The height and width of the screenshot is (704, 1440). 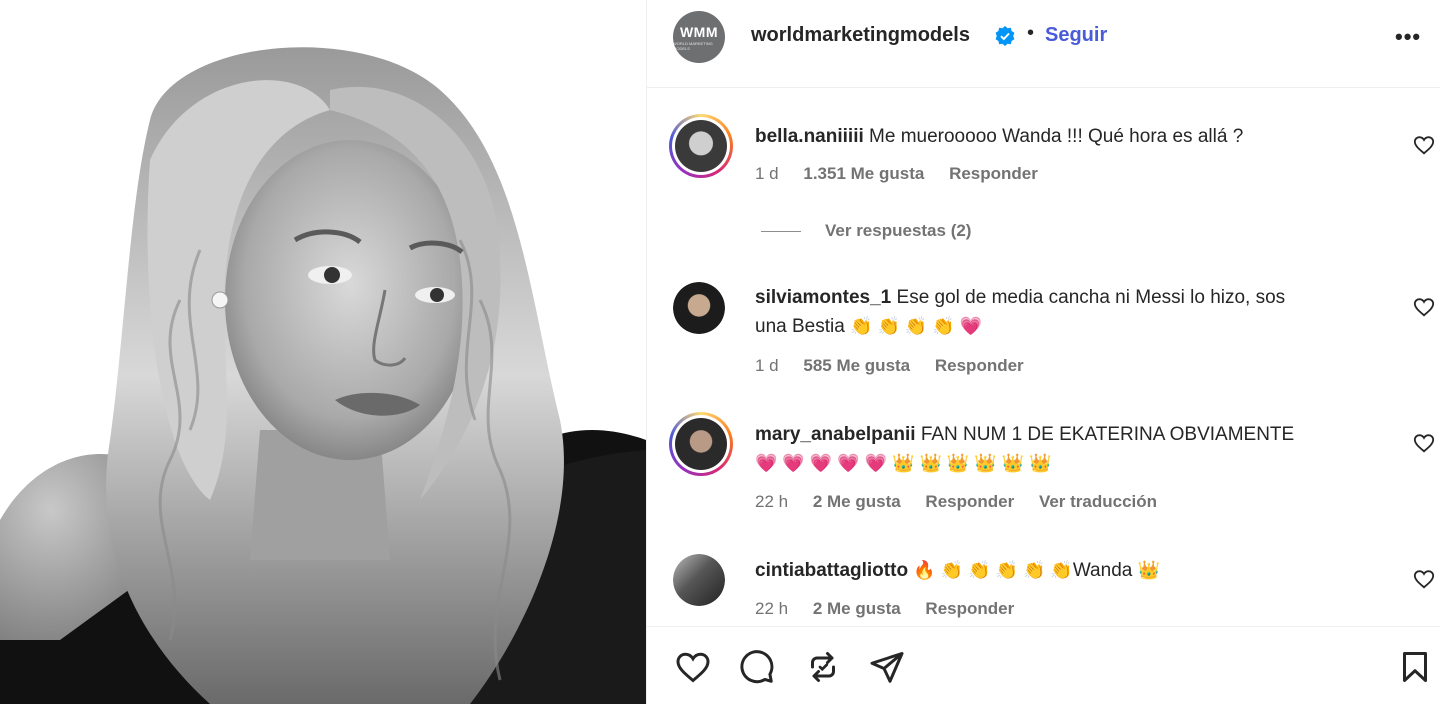 I want to click on author-avatar-subtext: WORLD MARKETING MODELS, so click(x=693, y=45).